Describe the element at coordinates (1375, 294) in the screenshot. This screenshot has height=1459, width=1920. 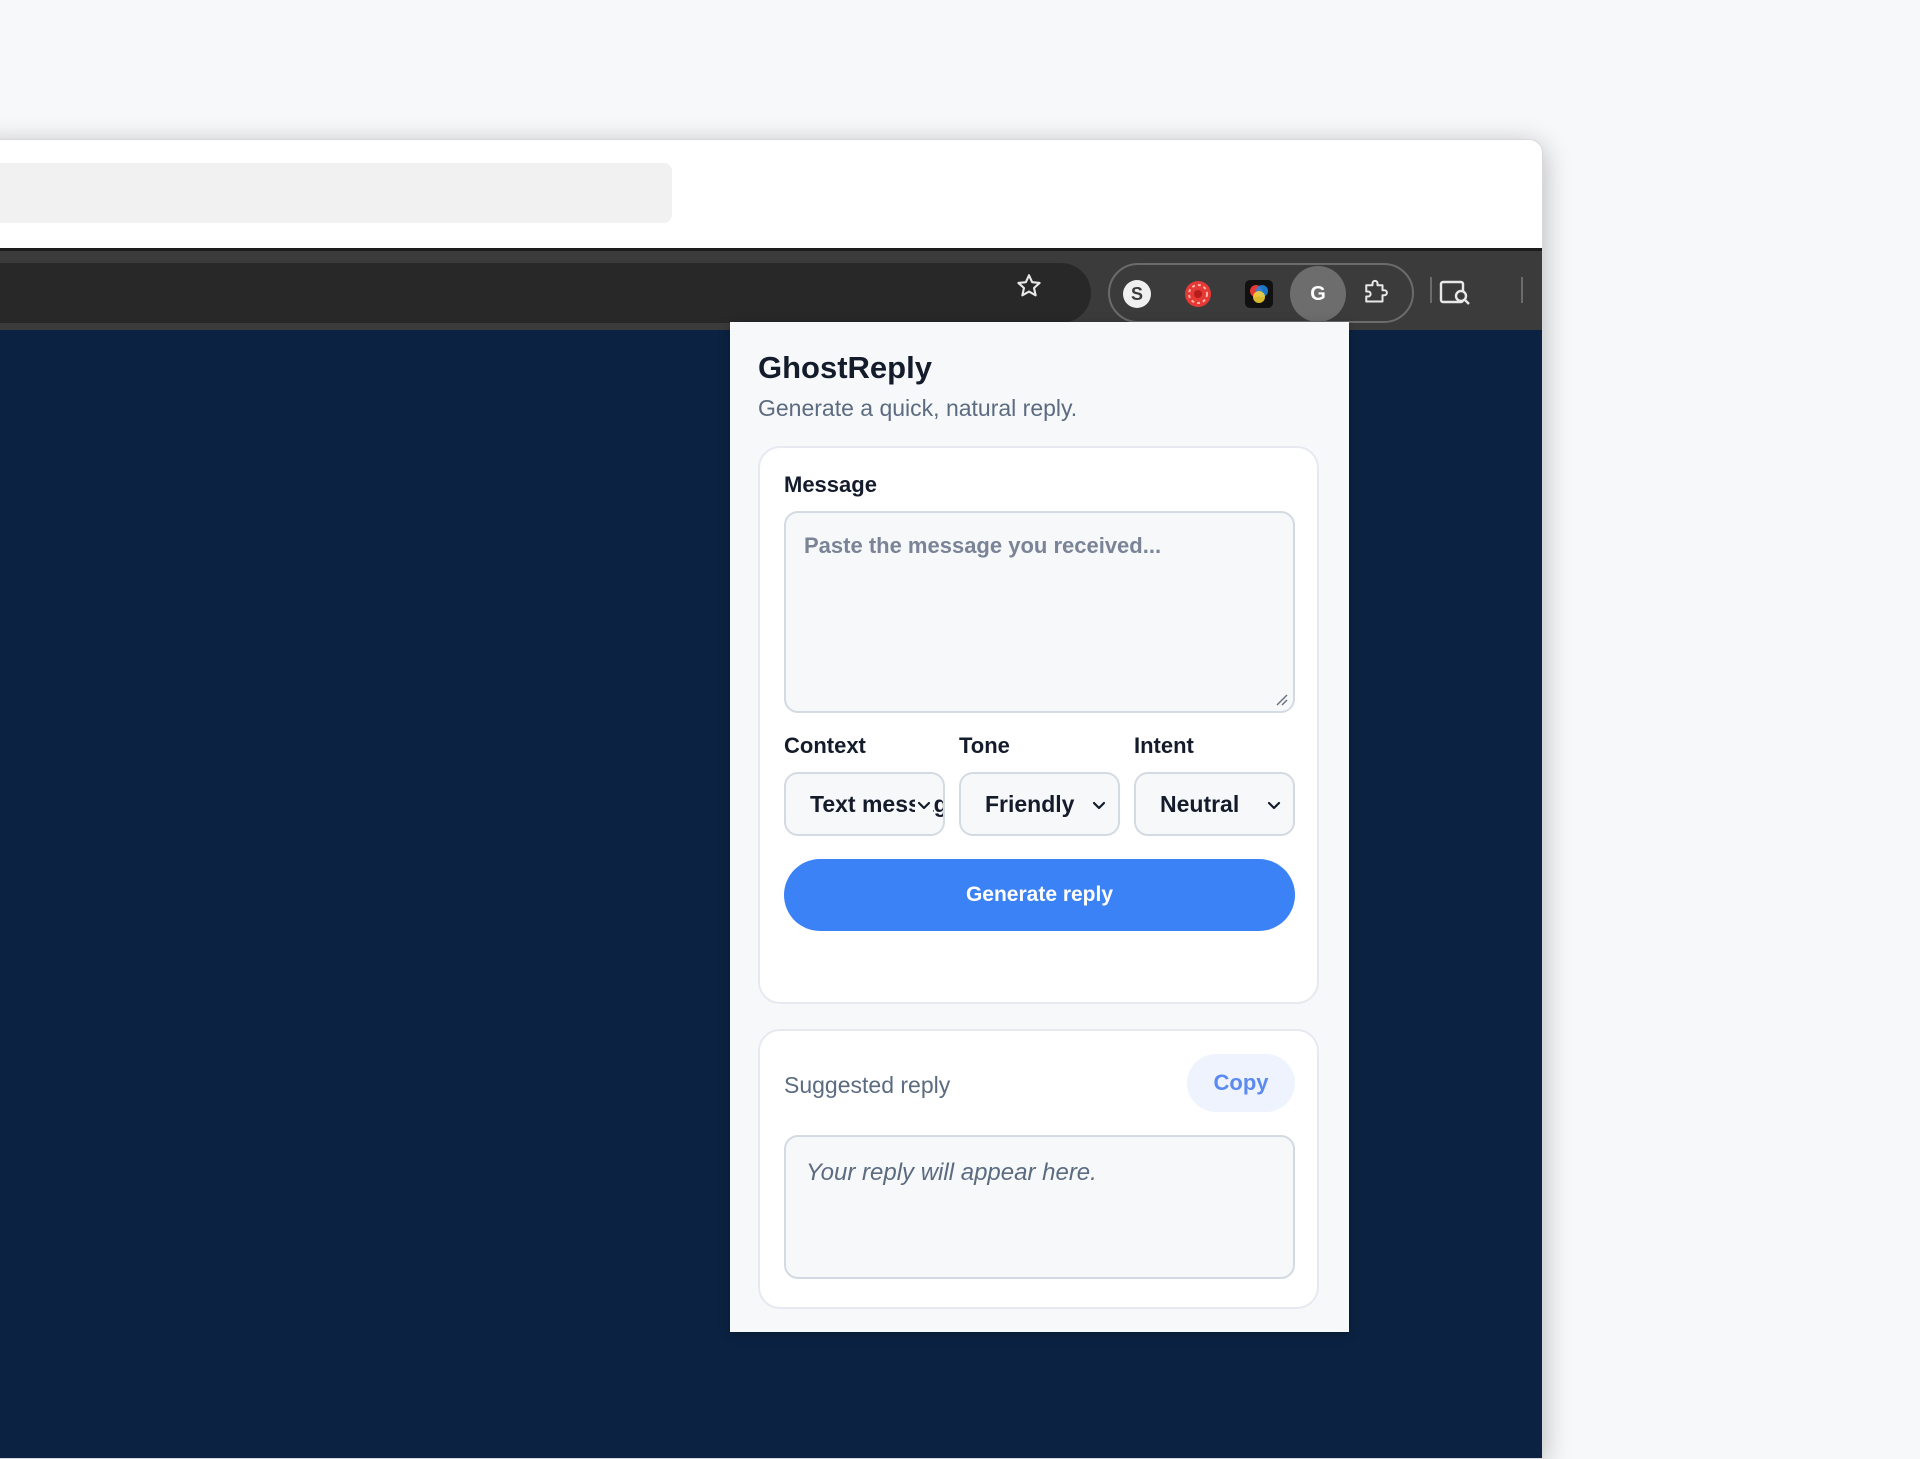
I see `puzzle-extensions-icon` at that location.